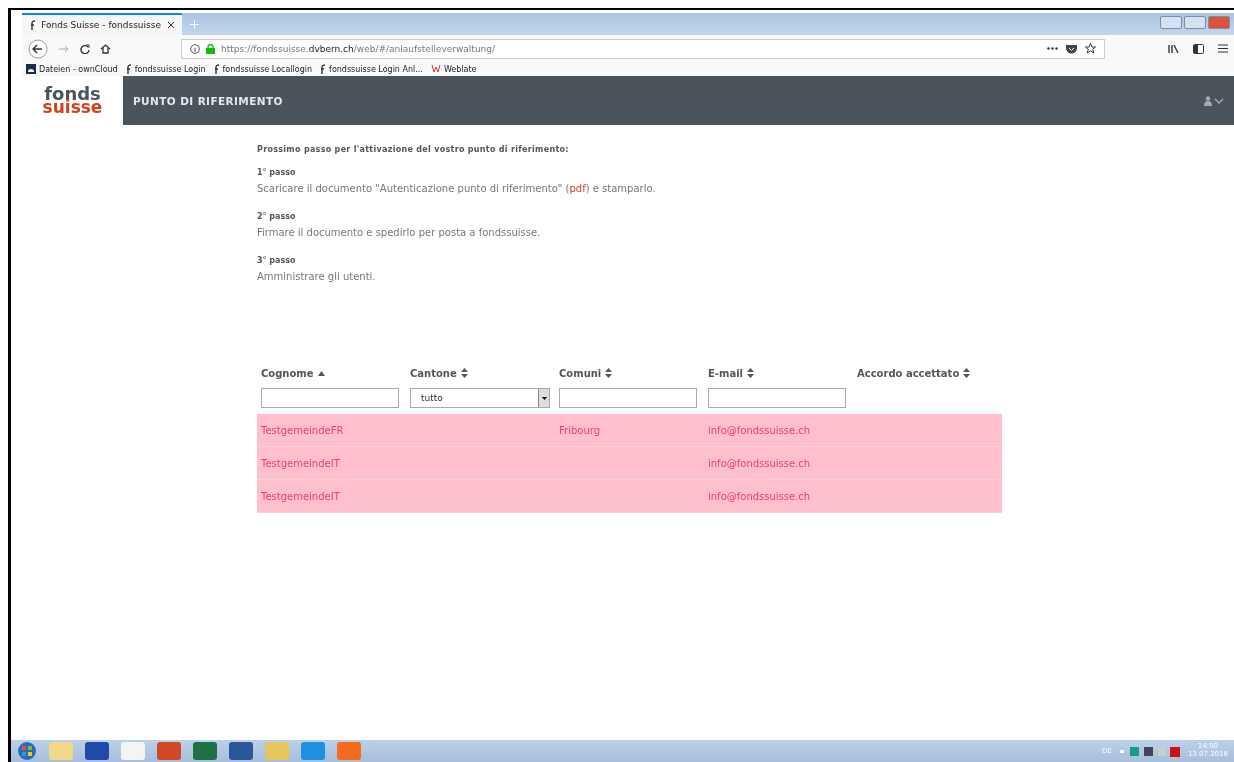 This screenshot has width=1234, height=762. I want to click on step-text: Amministrare gli utenti., so click(317, 276).